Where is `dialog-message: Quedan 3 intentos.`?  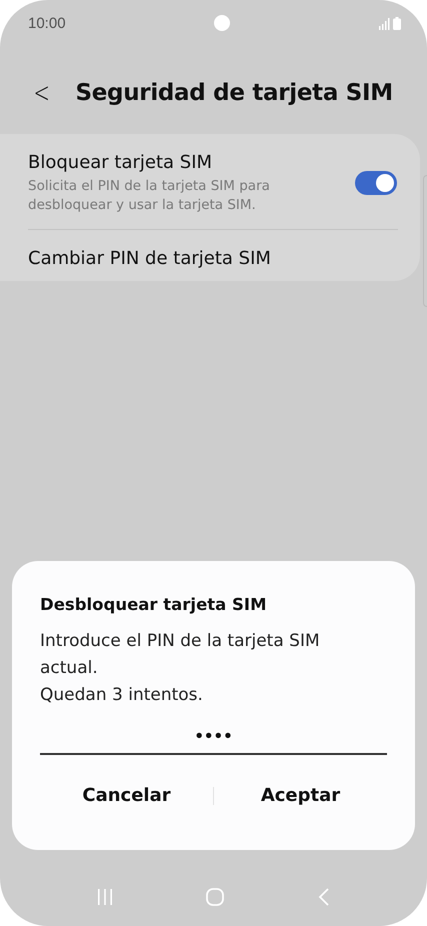 dialog-message: Quedan 3 intentos. is located at coordinates (122, 695).